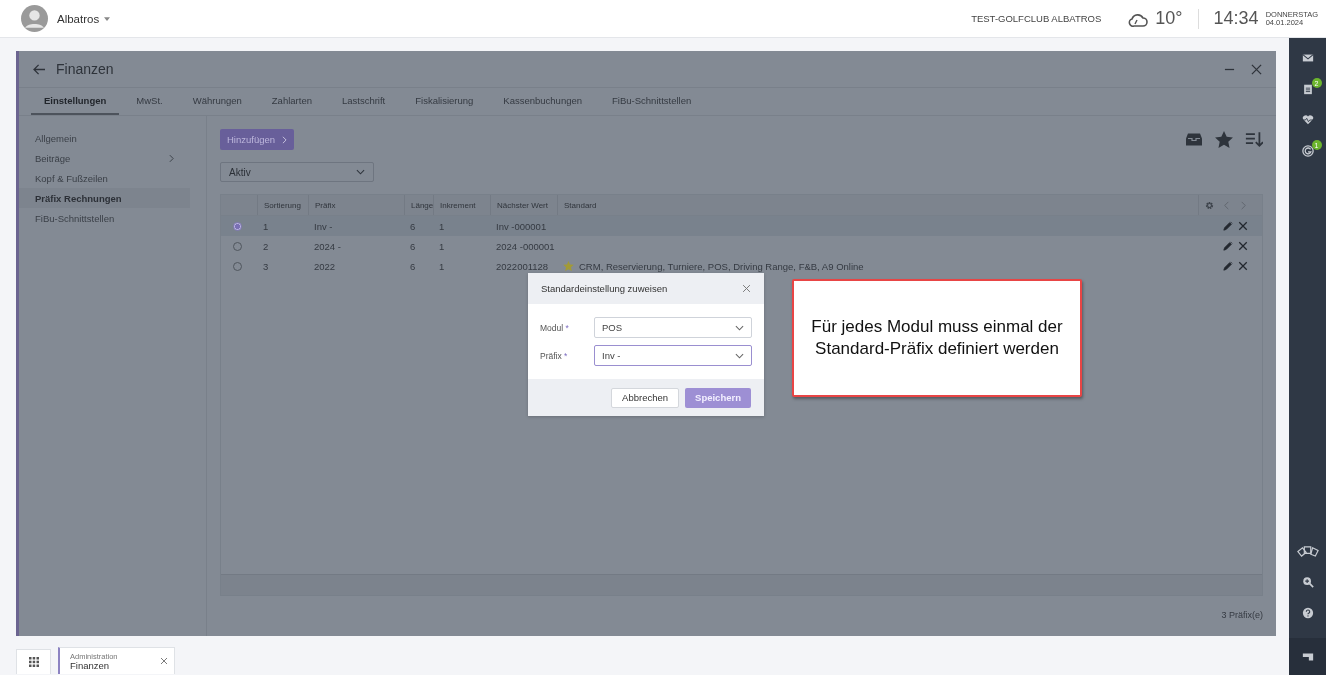 This screenshot has width=1326, height=675. I want to click on table-cell: CRM, Reservierung, Turniere, POS, Driving Range, F&B, A9 Online, so click(721, 266).